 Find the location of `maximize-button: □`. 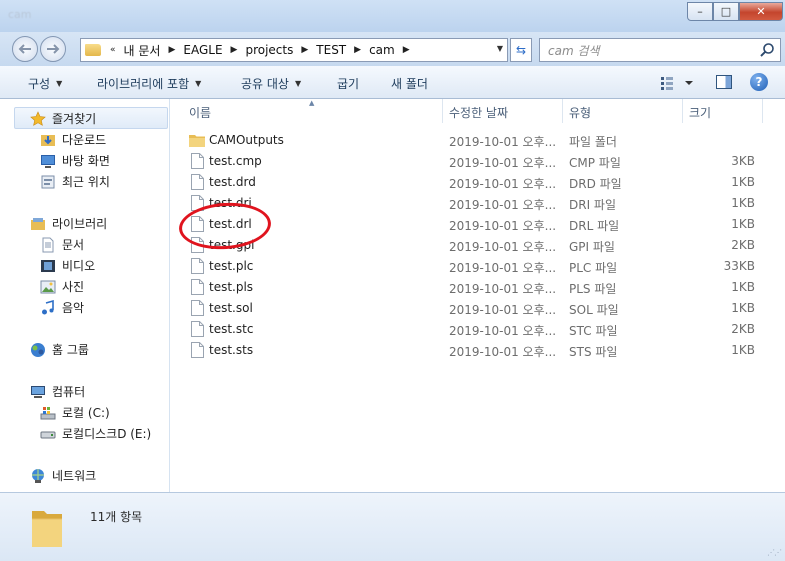

maximize-button: □ is located at coordinates (726, 11).